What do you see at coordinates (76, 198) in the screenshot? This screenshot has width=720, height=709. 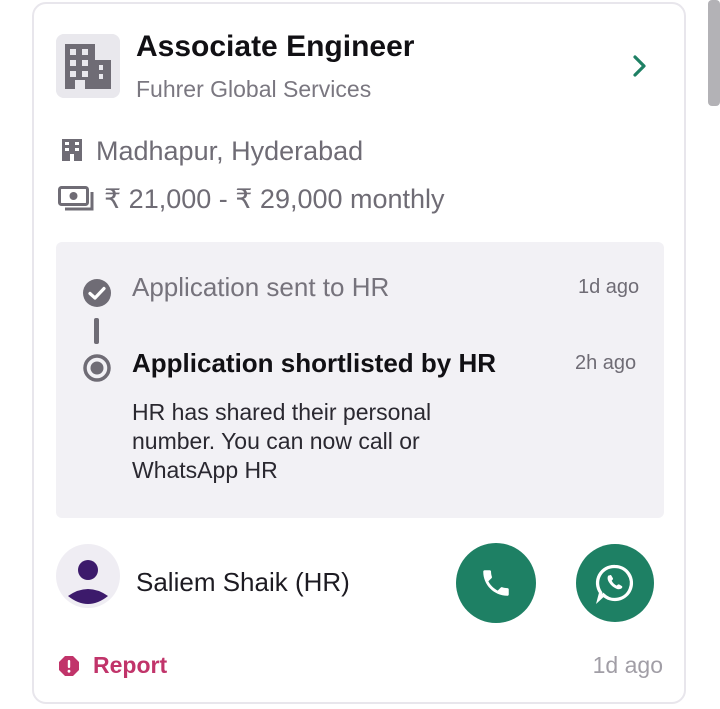 I see `cash-icon` at bounding box center [76, 198].